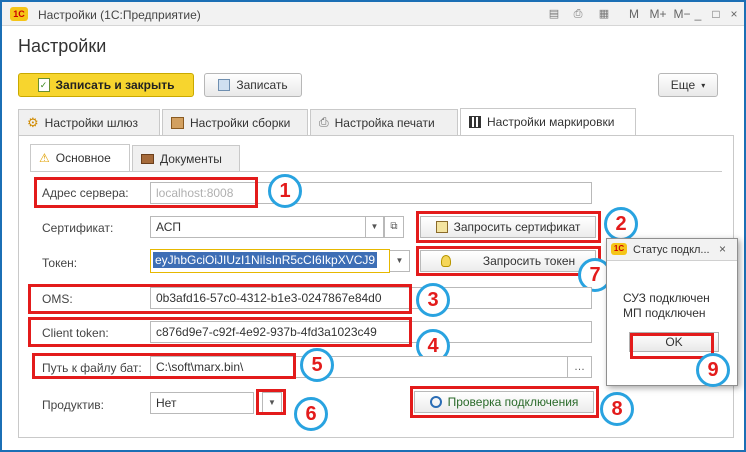  Describe the element at coordinates (713, 370) in the screenshot. I see `annotation-badge-9: 9` at that location.